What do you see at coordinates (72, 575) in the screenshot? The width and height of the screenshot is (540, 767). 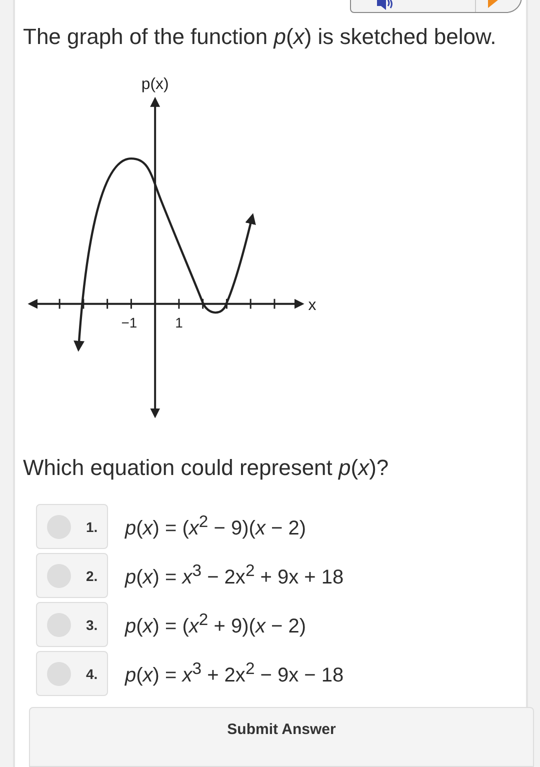 I see `option-button: 2.` at bounding box center [72, 575].